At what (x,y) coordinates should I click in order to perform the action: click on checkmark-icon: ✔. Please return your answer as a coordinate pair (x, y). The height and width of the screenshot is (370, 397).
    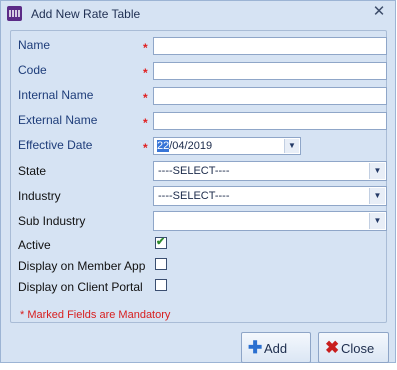
    Looking at the image, I should click on (161, 242).